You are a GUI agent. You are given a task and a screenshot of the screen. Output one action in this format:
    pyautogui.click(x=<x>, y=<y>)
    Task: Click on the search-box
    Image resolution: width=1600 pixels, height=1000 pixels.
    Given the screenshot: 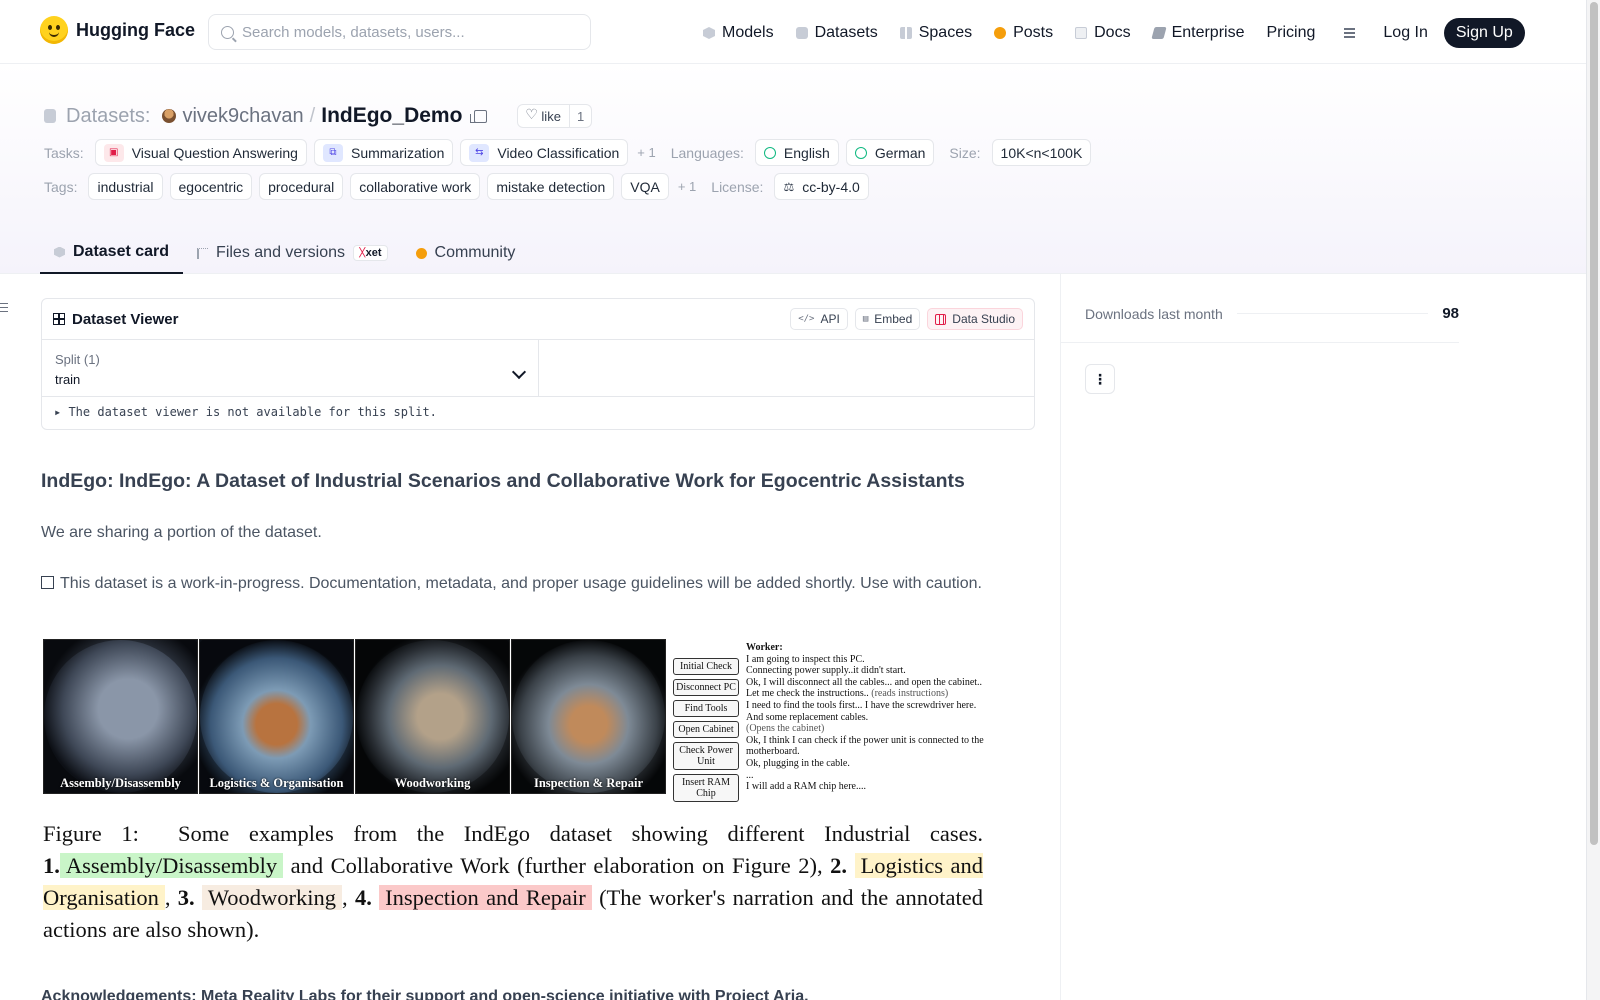 What is the action you would take?
    pyautogui.click(x=399, y=32)
    